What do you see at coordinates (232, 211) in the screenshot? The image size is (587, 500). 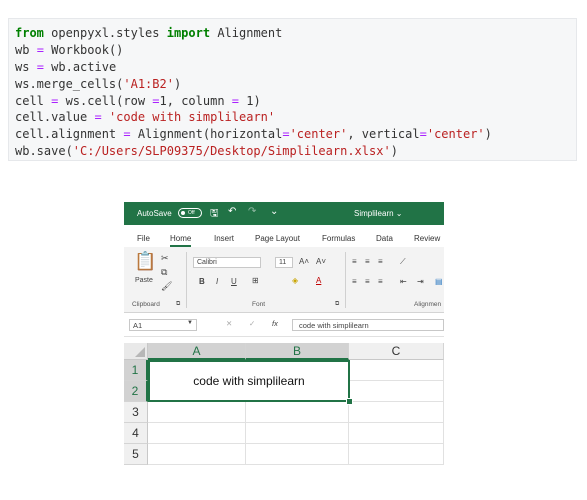 I see `undo-icon: ↶` at bounding box center [232, 211].